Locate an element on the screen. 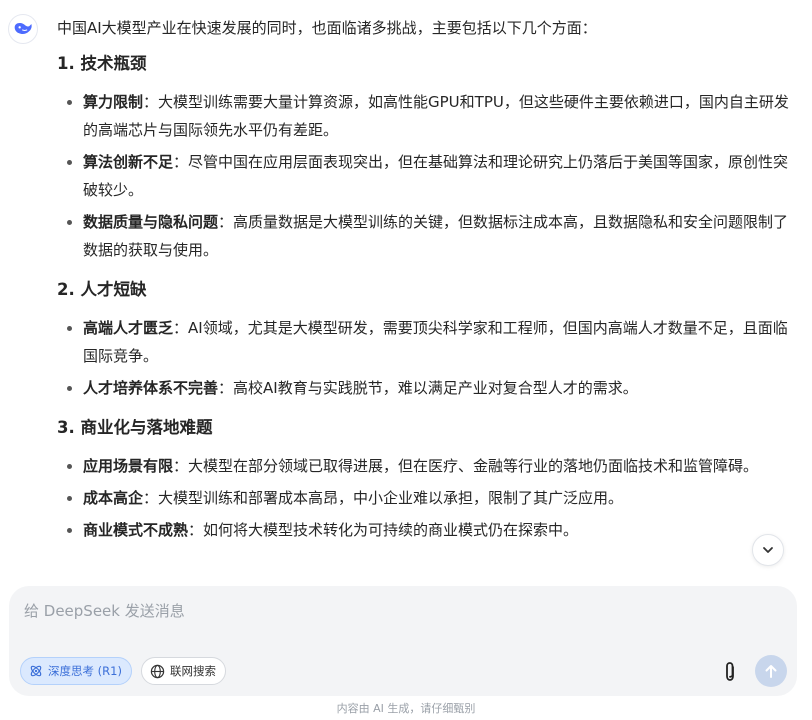 Image resolution: width=812 pixels, height=720 pixels. list-item: 成本高企：大模型训练和部署成本高昂，中小企业难以承担，限制了其广泛应用。 is located at coordinates (440, 498).